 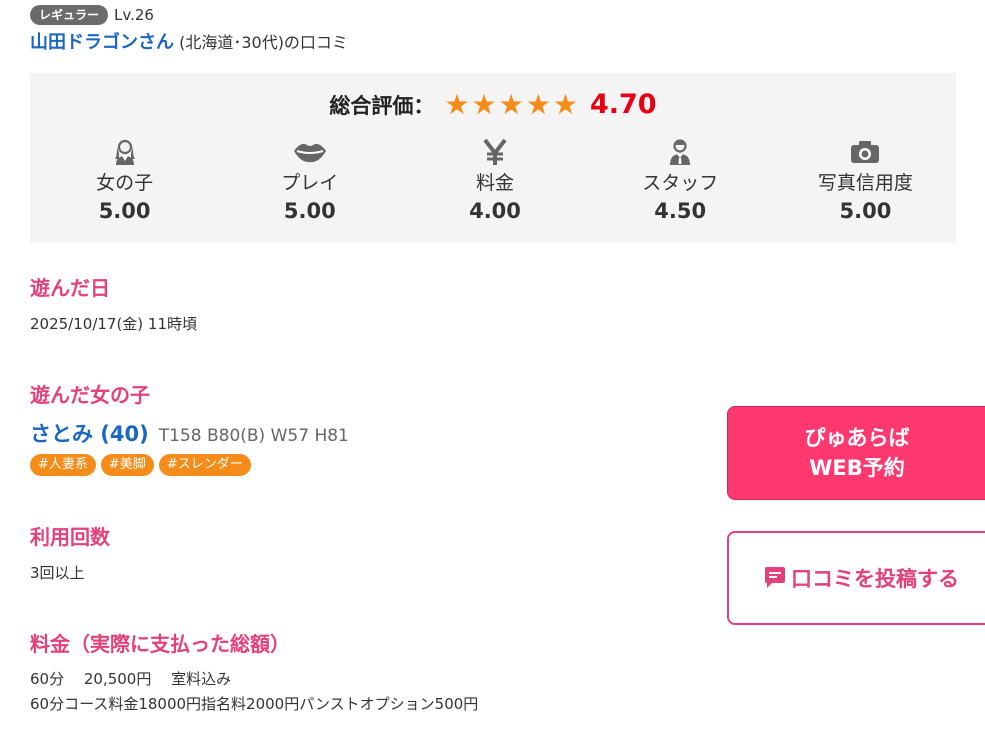 What do you see at coordinates (865, 183) in the screenshot?
I see `category-label: 写真信用度` at bounding box center [865, 183].